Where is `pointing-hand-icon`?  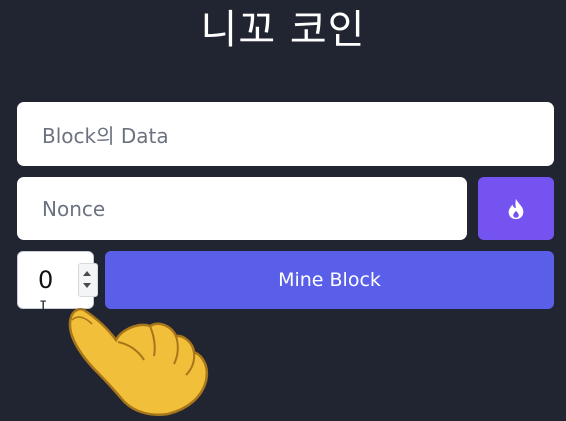 pointing-hand-icon is located at coordinates (138, 362).